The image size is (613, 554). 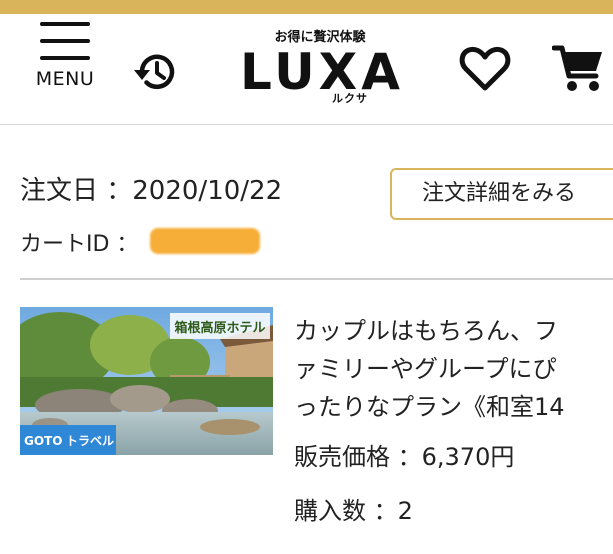 What do you see at coordinates (322, 72) in the screenshot?
I see `logo-wordmark: LUXA` at bounding box center [322, 72].